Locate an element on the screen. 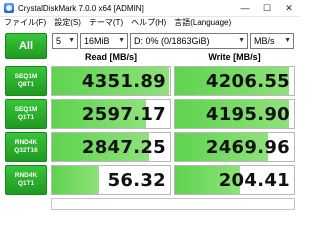 The height and width of the screenshot is (240, 320). write-result-rnd4k-q32t16: 2469.96 is located at coordinates (234, 147).